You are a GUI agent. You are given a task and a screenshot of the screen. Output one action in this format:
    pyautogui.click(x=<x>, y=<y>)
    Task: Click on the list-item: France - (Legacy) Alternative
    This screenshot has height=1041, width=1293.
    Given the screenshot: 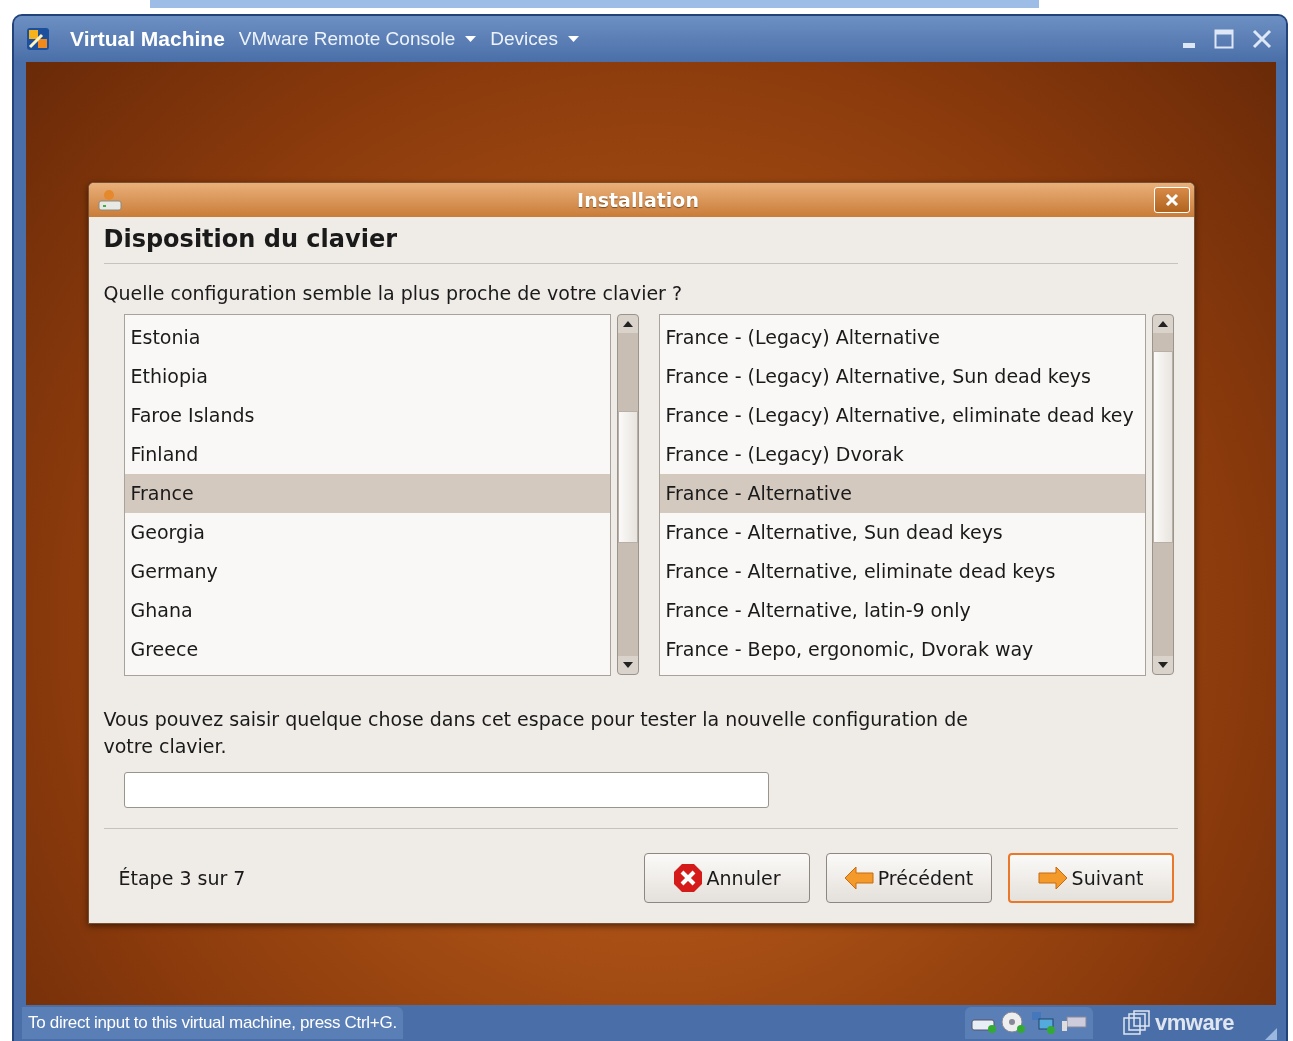 What is the action you would take?
    pyautogui.click(x=902, y=337)
    